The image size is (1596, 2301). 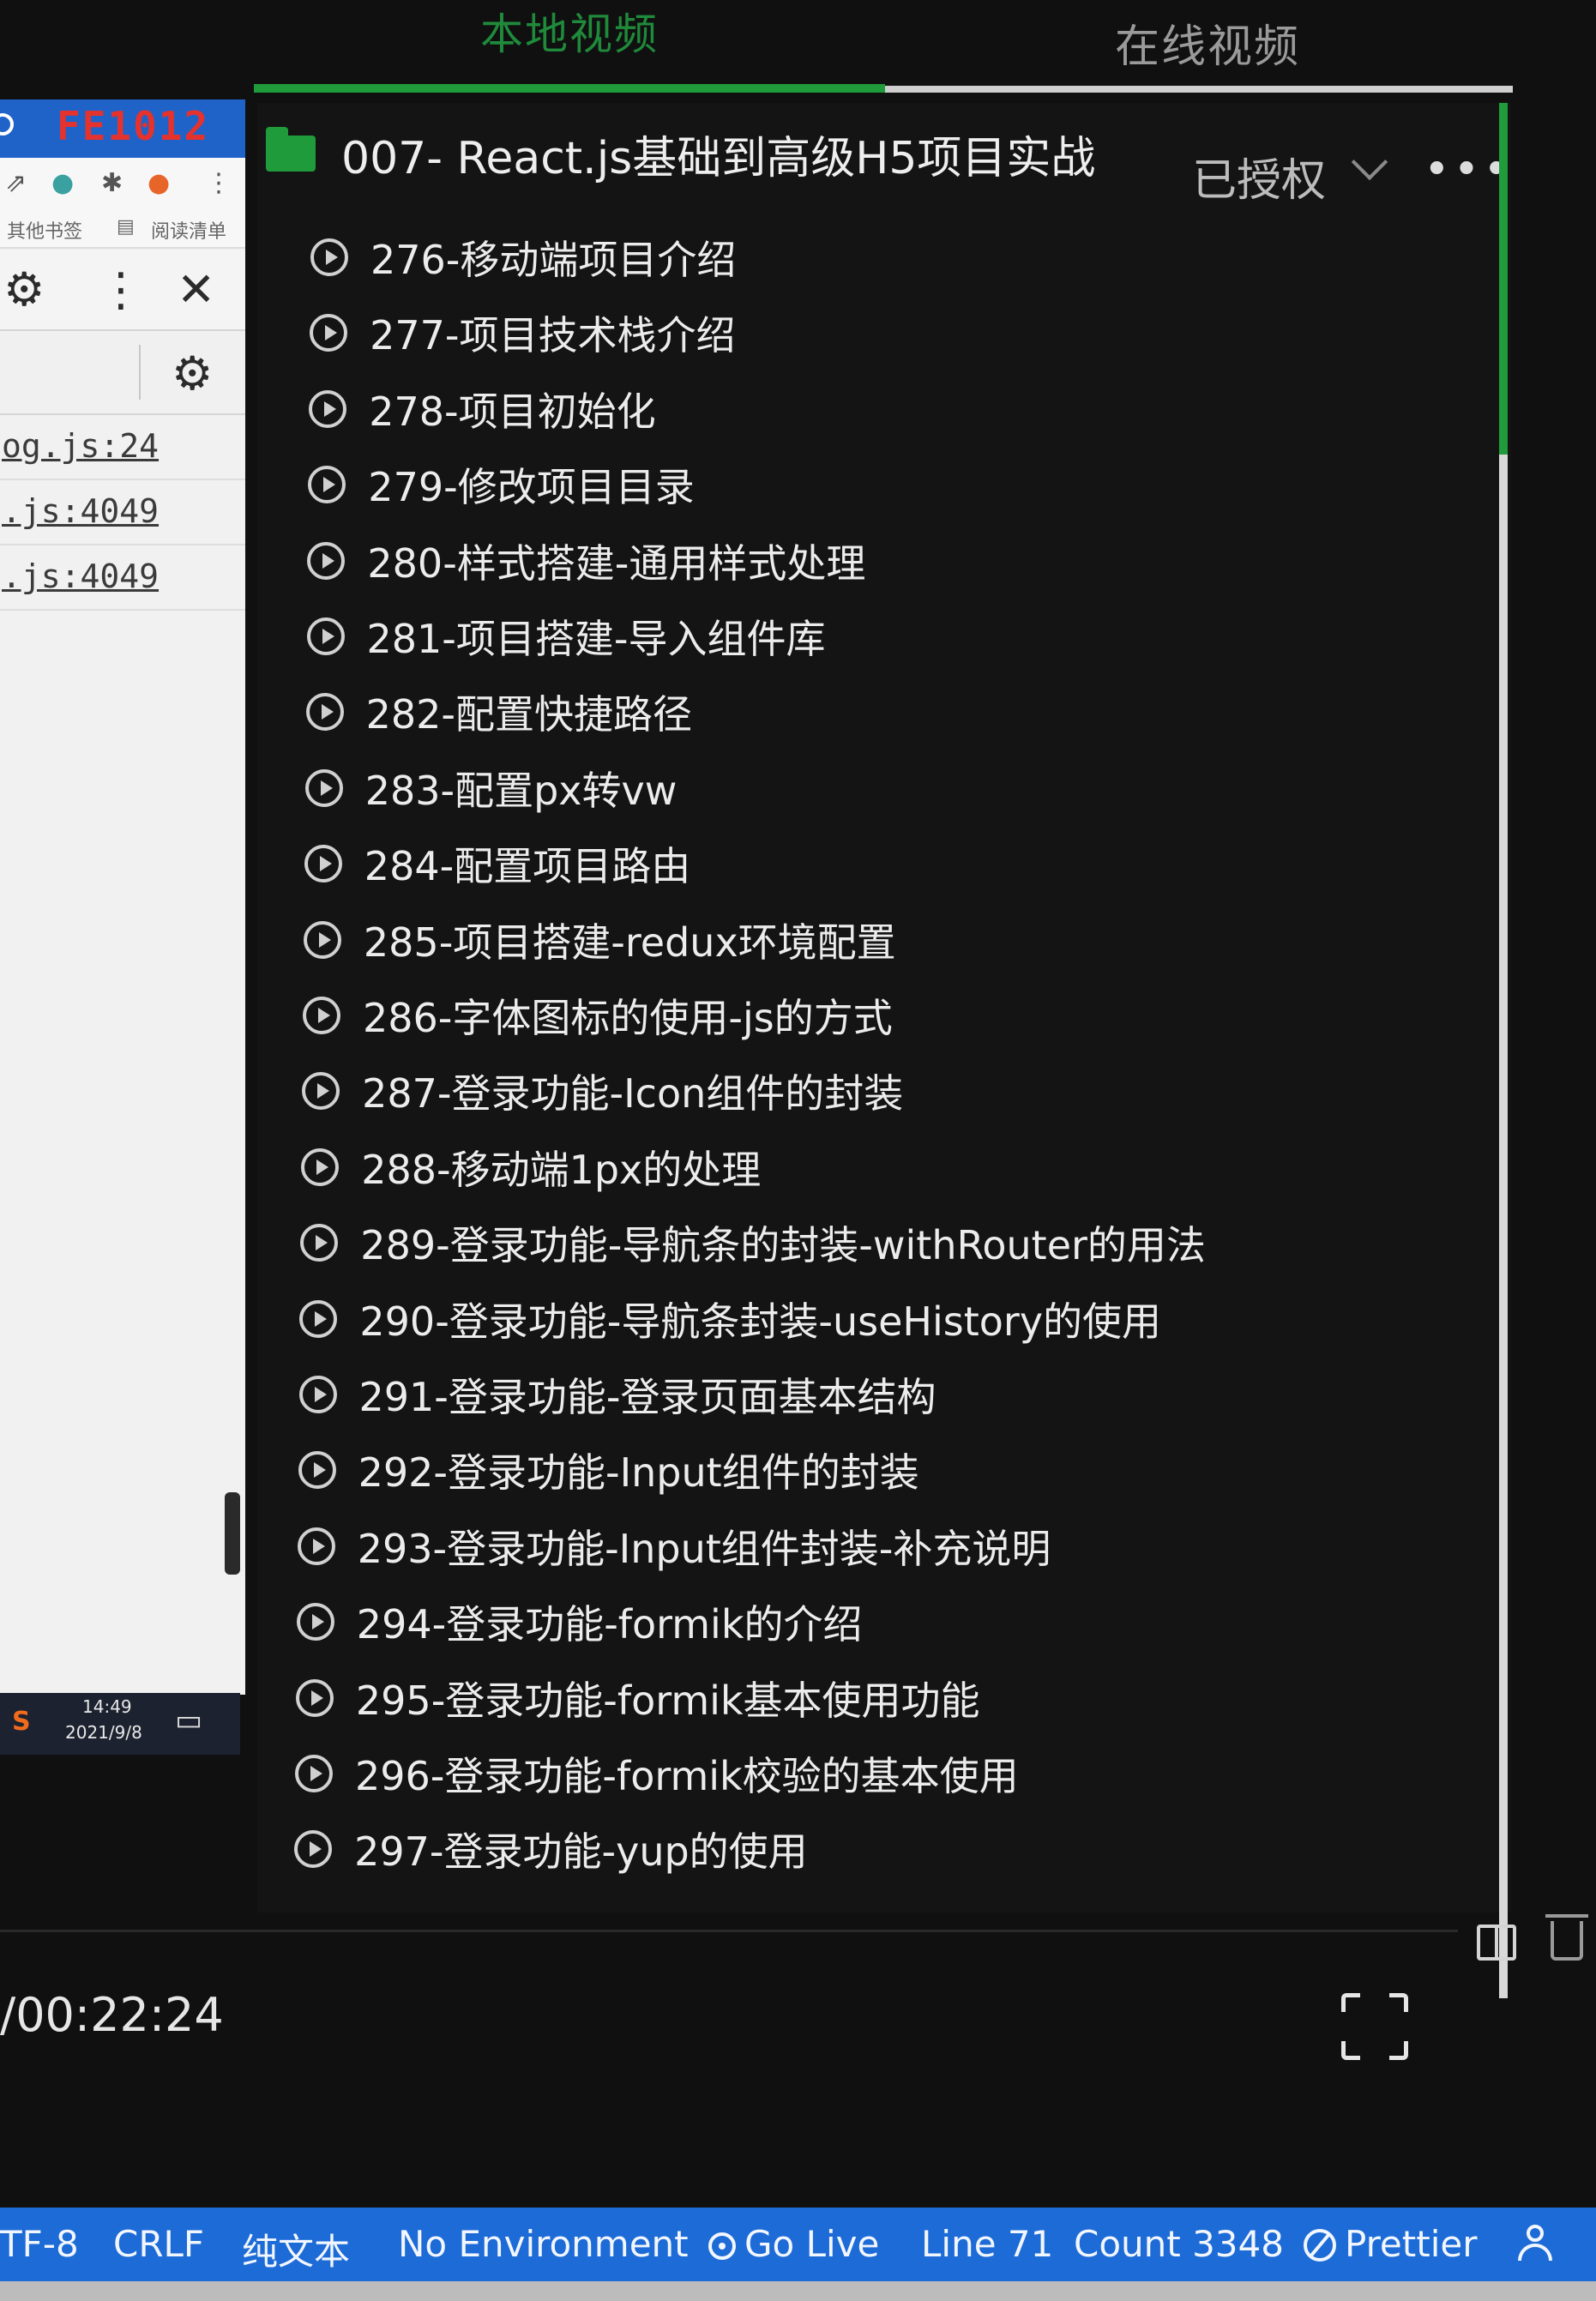 What do you see at coordinates (196, 289) in the screenshot?
I see `close-icon: ✕` at bounding box center [196, 289].